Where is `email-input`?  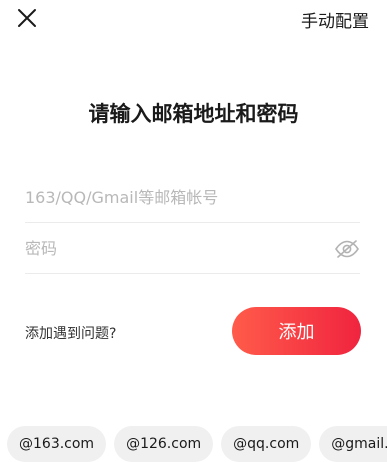
email-input is located at coordinates (192, 197).